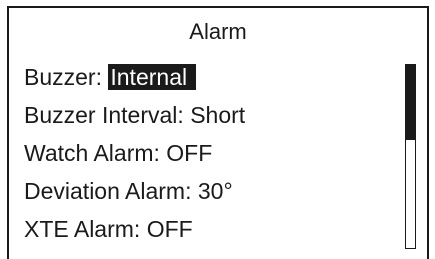 The height and width of the screenshot is (259, 435). What do you see at coordinates (218, 31) in the screenshot?
I see `screen-title: Alarm` at bounding box center [218, 31].